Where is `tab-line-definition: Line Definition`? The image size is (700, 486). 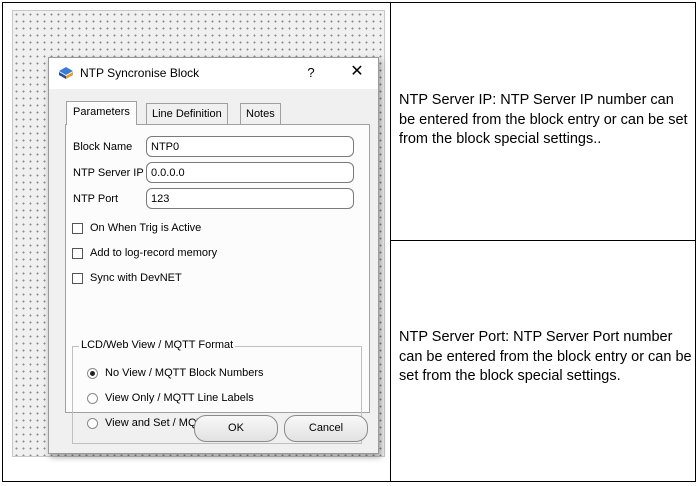
tab-line-definition: Line Definition is located at coordinates (187, 113).